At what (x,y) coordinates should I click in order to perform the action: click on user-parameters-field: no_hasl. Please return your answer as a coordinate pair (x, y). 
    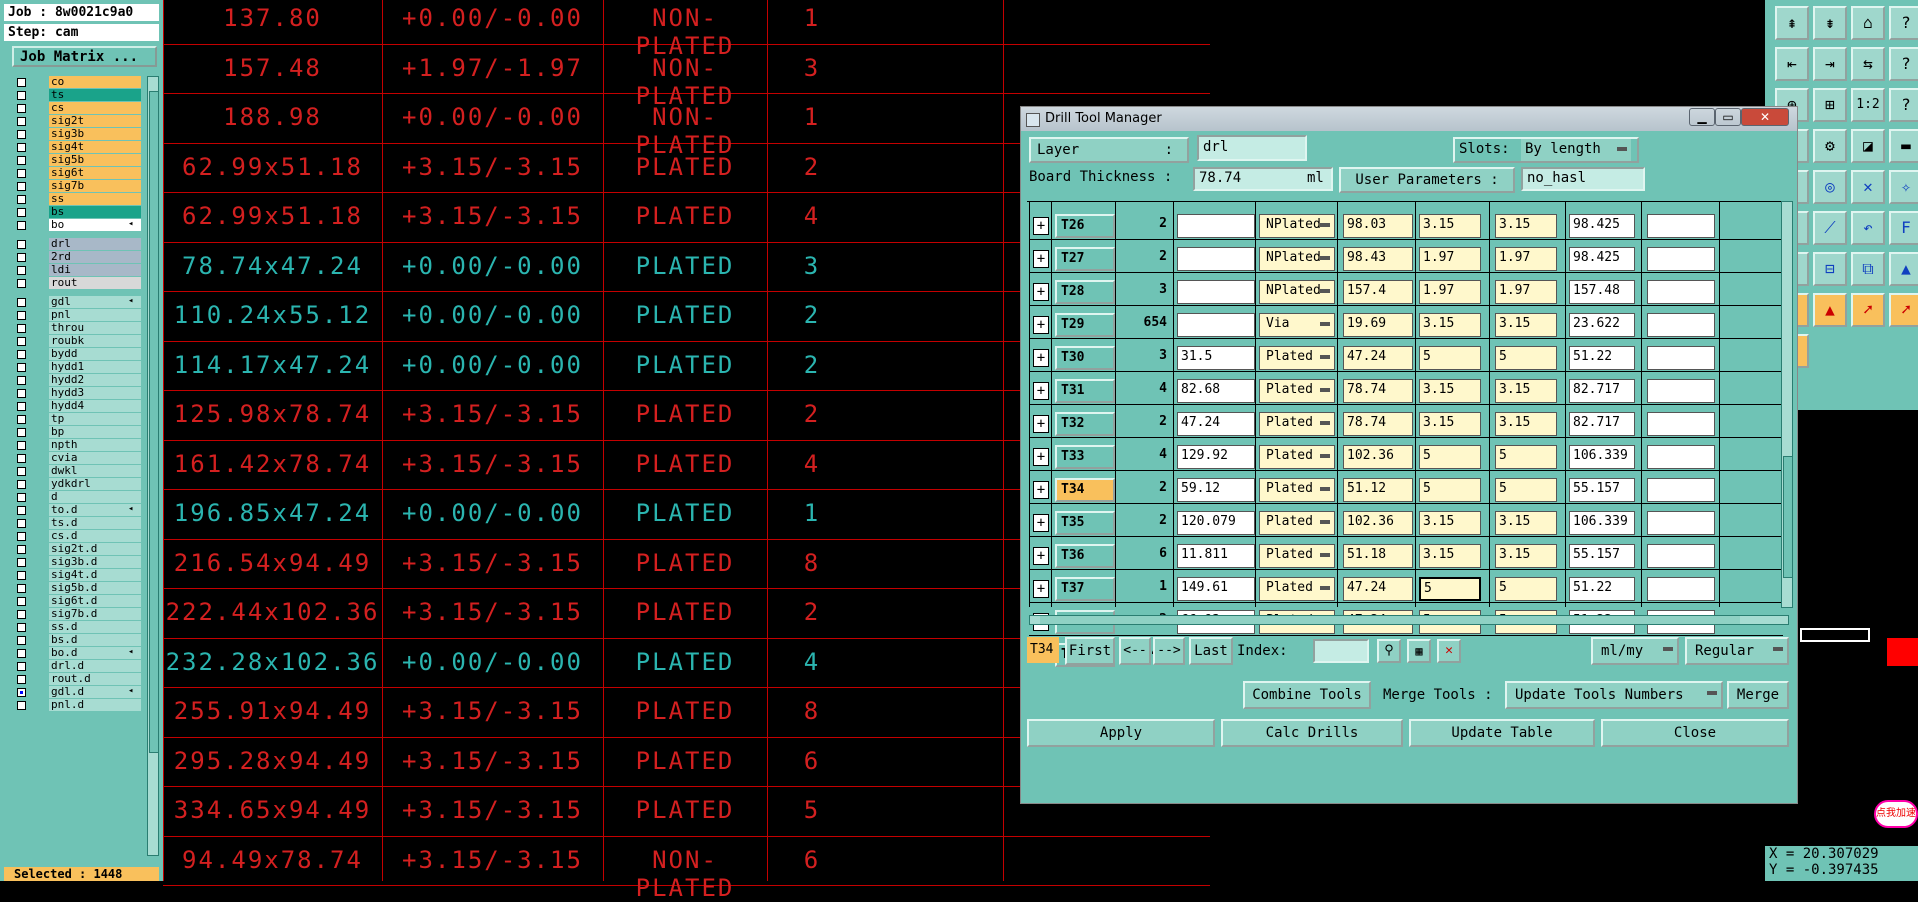
    Looking at the image, I should click on (1583, 179).